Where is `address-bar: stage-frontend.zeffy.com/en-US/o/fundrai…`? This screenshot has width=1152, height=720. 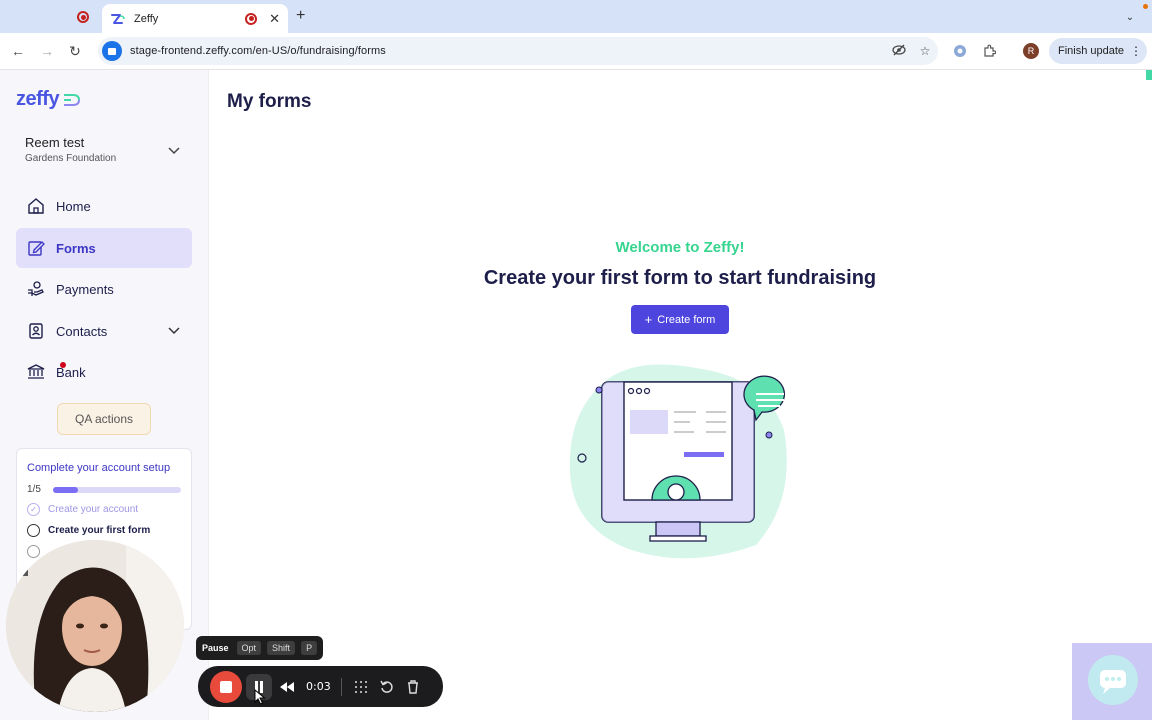 address-bar: stage-frontend.zeffy.com/en-US/o/fundrai… is located at coordinates (518, 51).